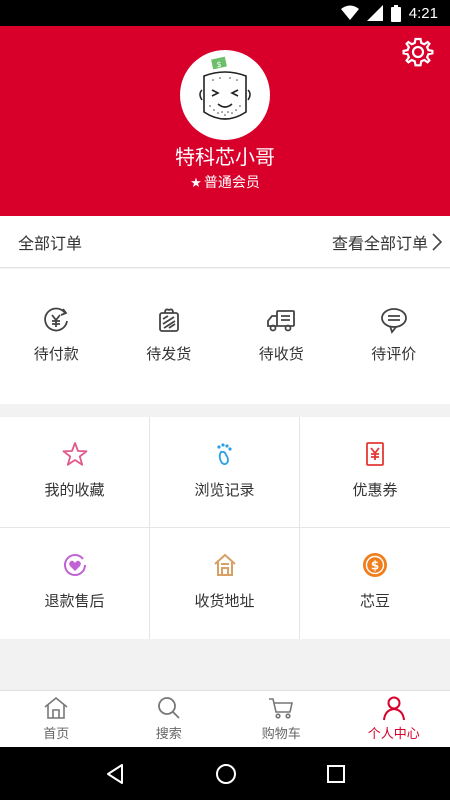 The width and height of the screenshot is (450, 800). I want to click on tab-label: 搜索, so click(168, 734).